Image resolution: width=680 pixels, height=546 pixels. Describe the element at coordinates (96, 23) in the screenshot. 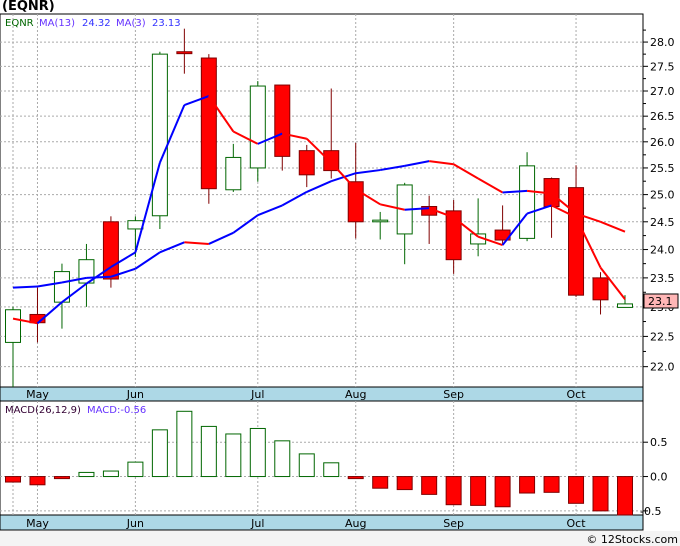

I see `legend-ma13-value: 24.32` at that location.